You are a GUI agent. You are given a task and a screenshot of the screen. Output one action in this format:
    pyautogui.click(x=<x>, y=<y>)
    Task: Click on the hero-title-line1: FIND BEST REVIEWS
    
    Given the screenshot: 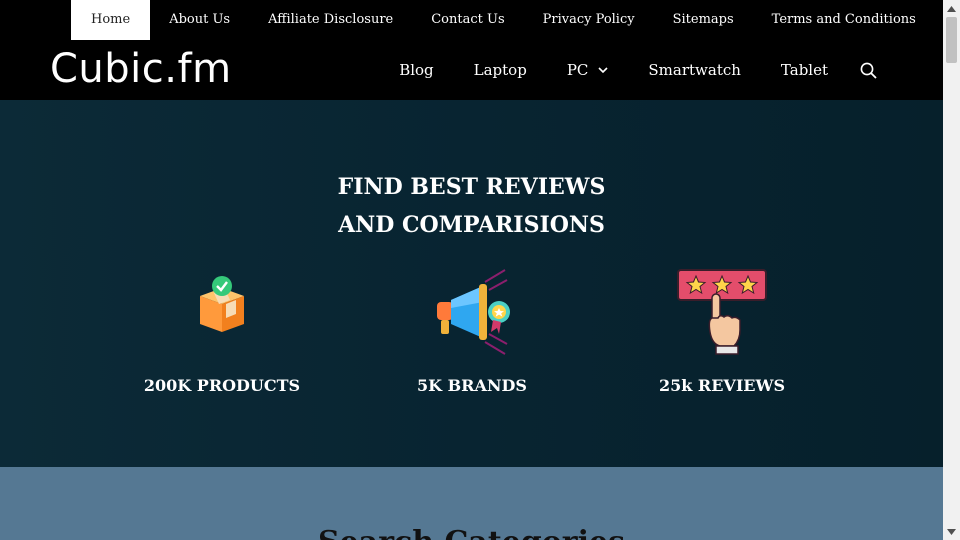 What is the action you would take?
    pyautogui.click(x=471, y=187)
    